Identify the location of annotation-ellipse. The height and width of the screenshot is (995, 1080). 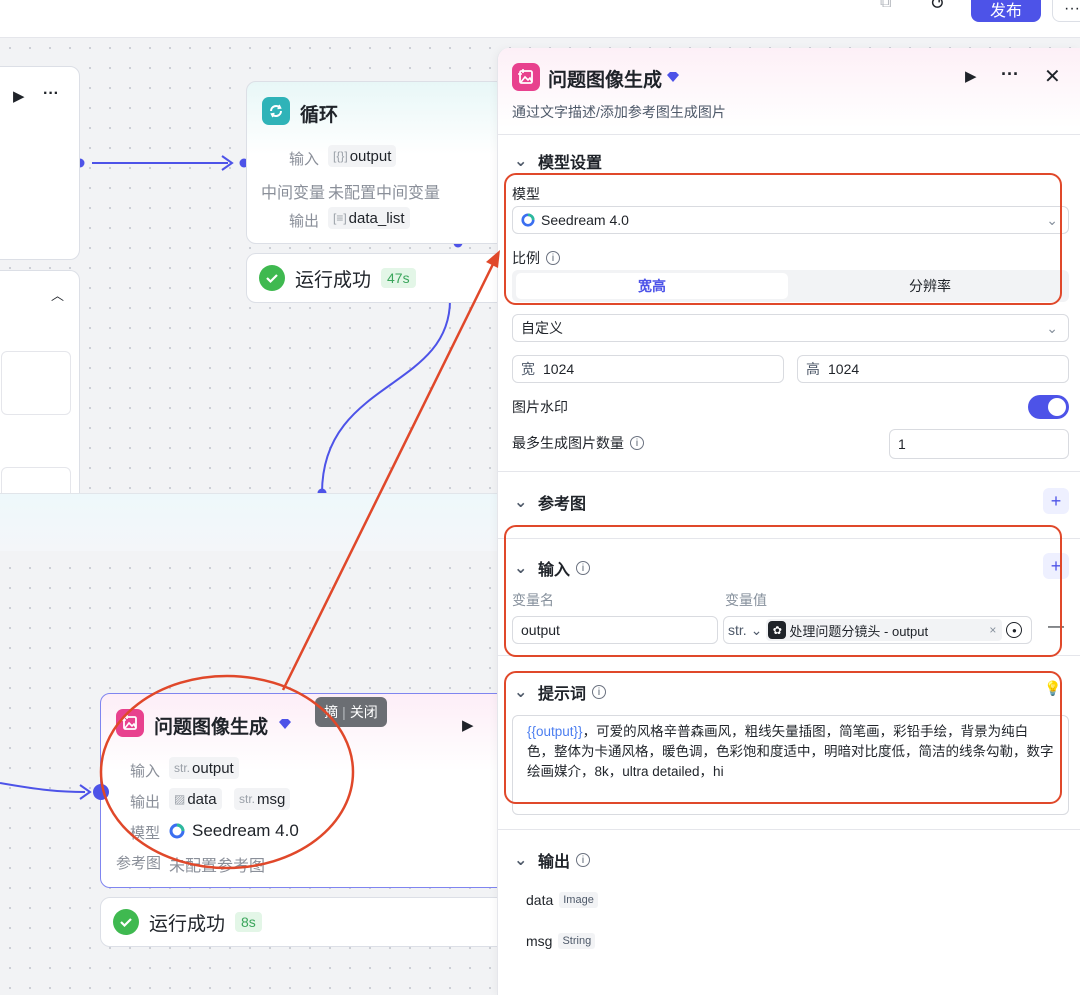
(227, 772).